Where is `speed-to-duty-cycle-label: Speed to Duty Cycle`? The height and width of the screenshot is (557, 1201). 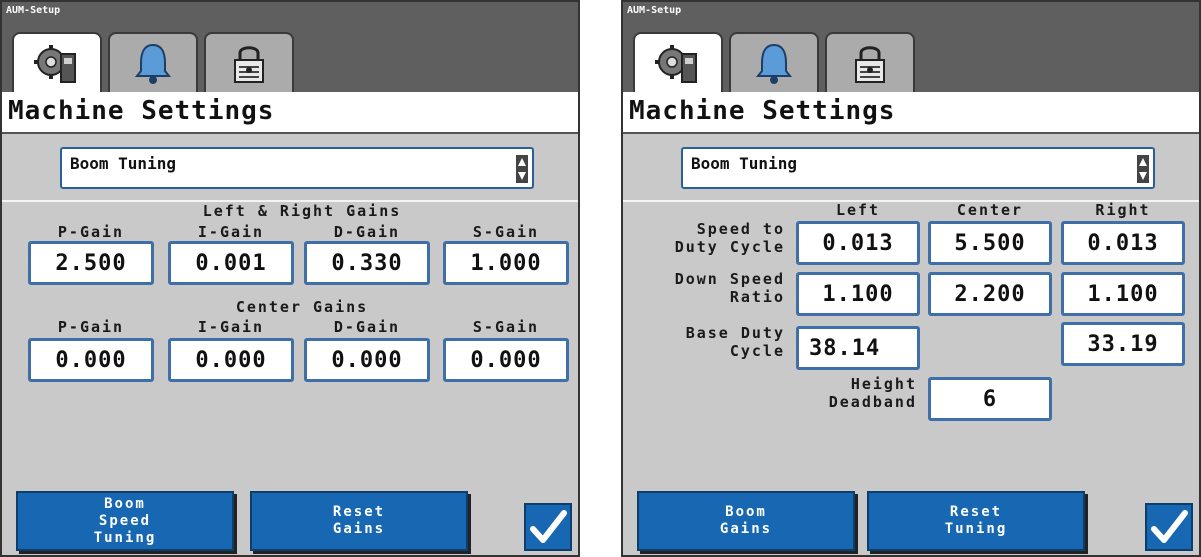
speed-to-duty-cycle-label: Speed to Duty Cycle is located at coordinates (729, 238).